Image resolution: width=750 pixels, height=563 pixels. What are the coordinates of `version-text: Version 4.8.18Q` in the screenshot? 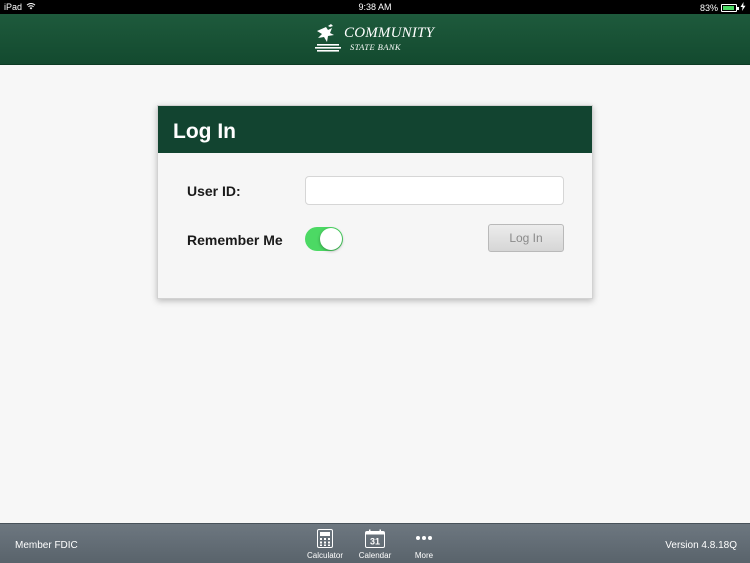 It's located at (701, 545).